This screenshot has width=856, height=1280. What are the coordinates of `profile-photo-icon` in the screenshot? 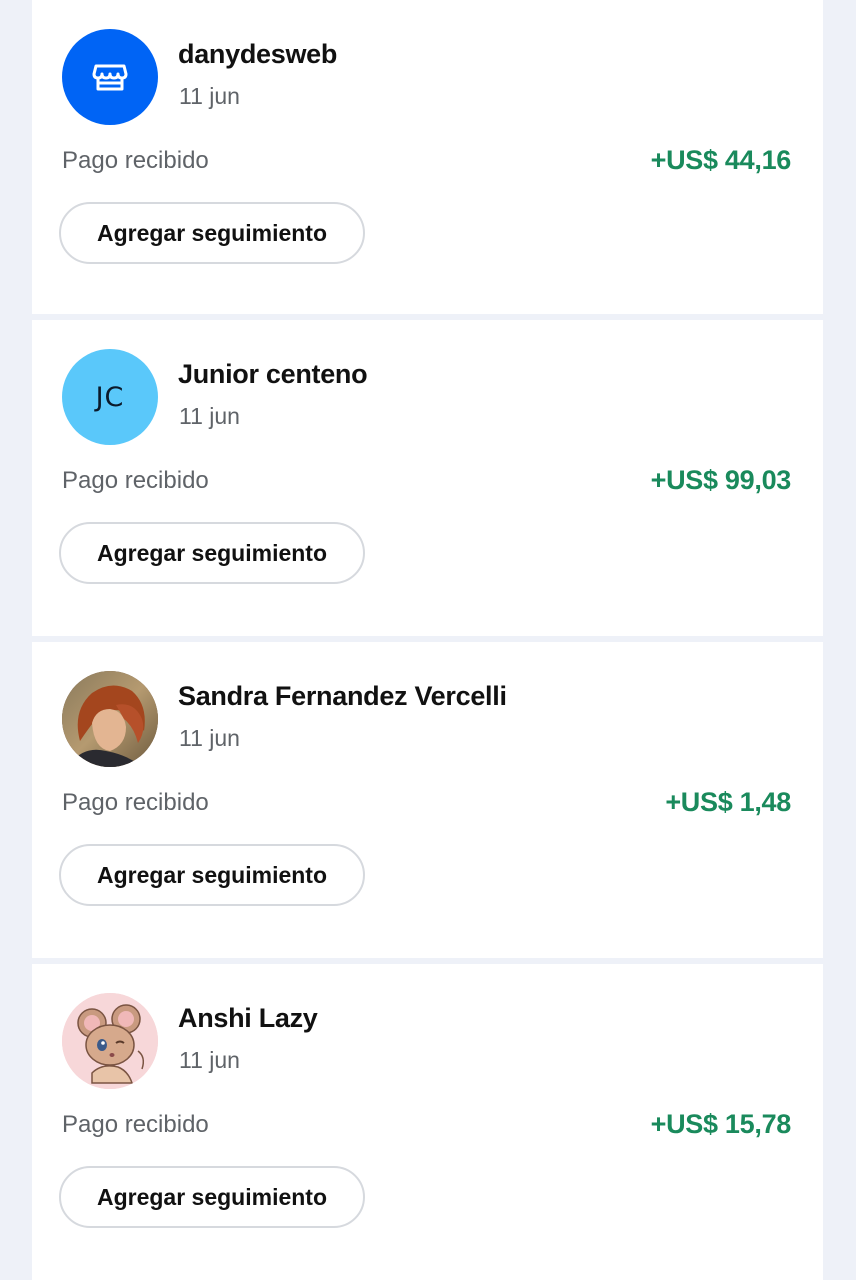 It's located at (110, 719).